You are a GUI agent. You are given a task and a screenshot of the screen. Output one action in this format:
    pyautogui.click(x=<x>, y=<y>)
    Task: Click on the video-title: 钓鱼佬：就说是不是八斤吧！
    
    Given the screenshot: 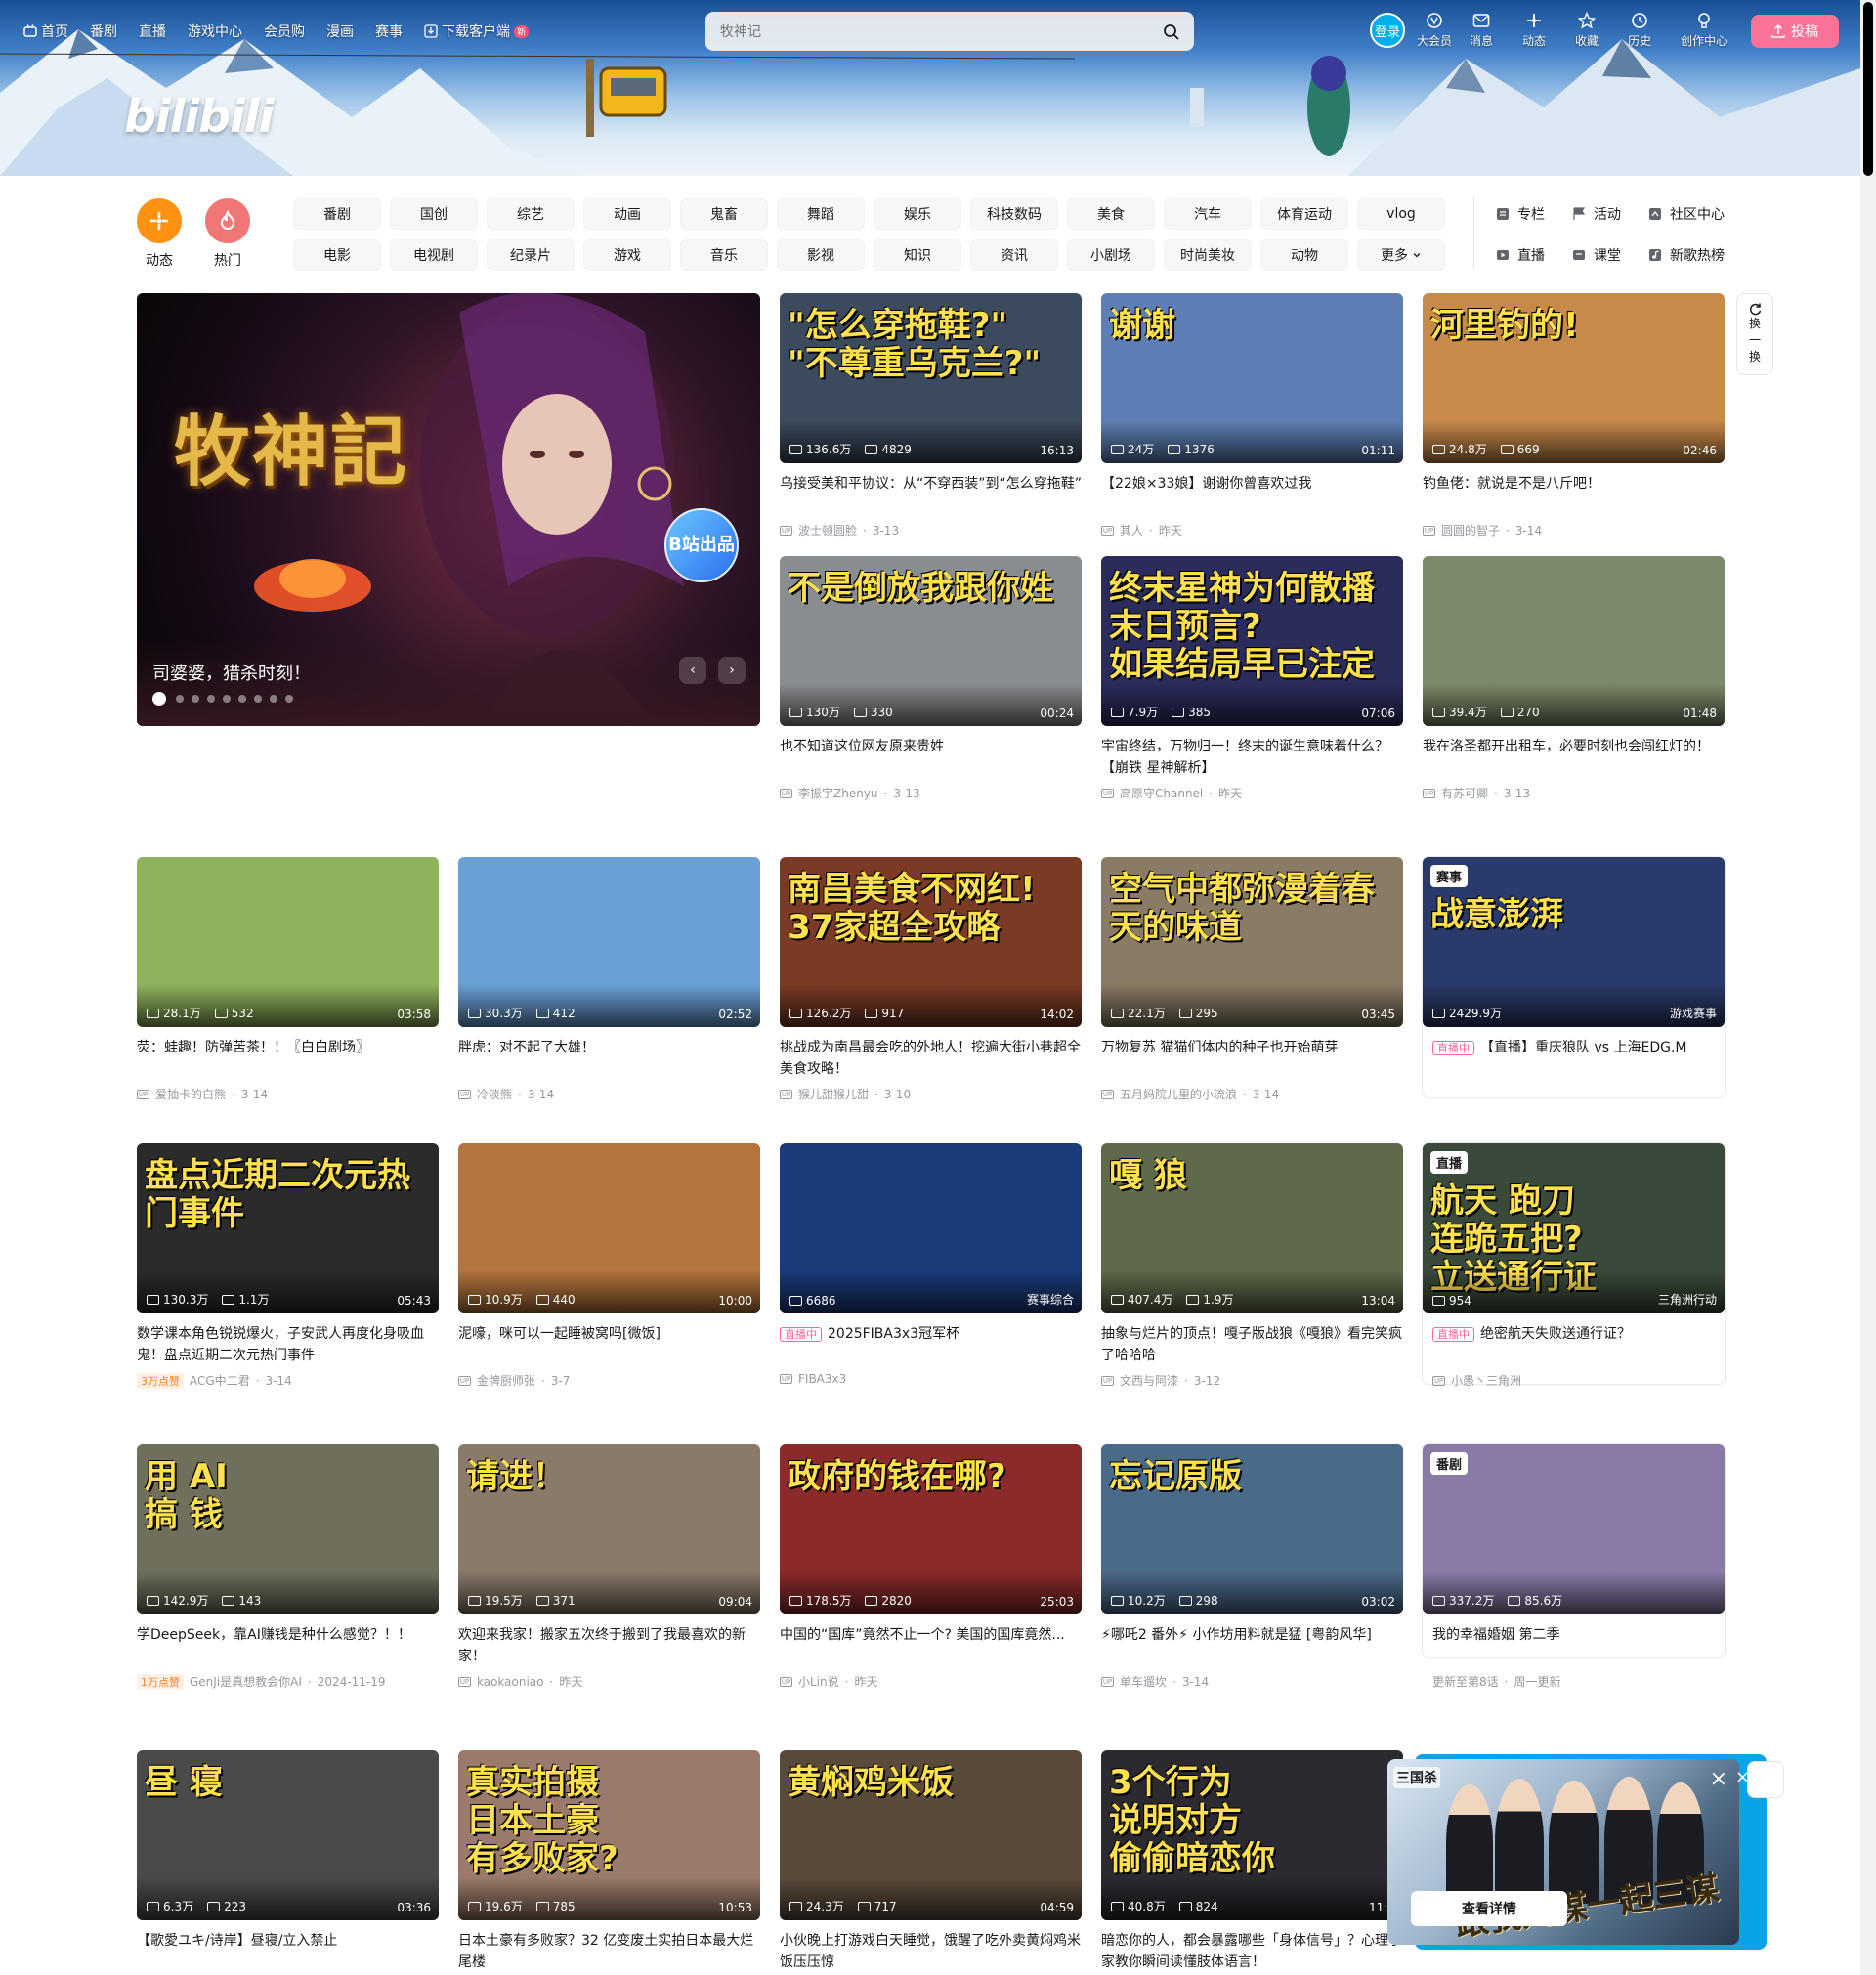 What is the action you would take?
    pyautogui.click(x=1574, y=495)
    